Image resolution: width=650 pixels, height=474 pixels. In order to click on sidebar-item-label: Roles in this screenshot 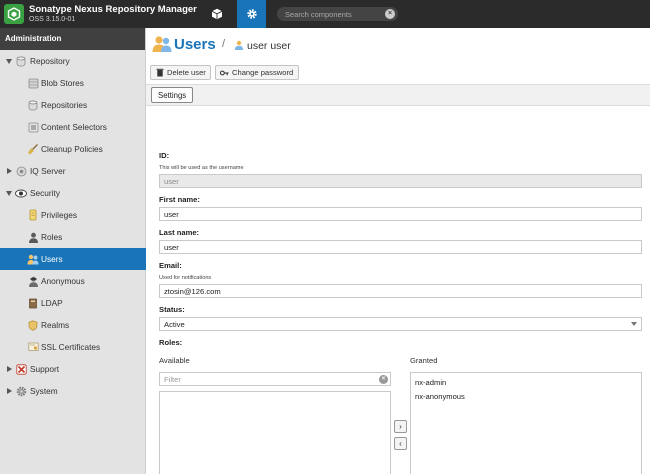, I will do `click(52, 237)`.